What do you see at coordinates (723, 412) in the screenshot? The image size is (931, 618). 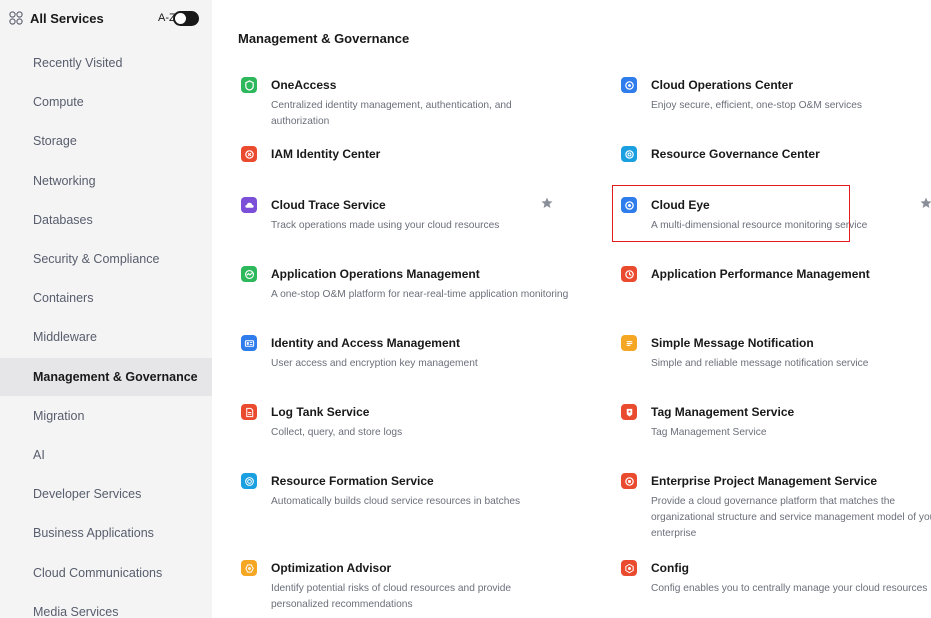 I see `service-name: Tag Management Service` at bounding box center [723, 412].